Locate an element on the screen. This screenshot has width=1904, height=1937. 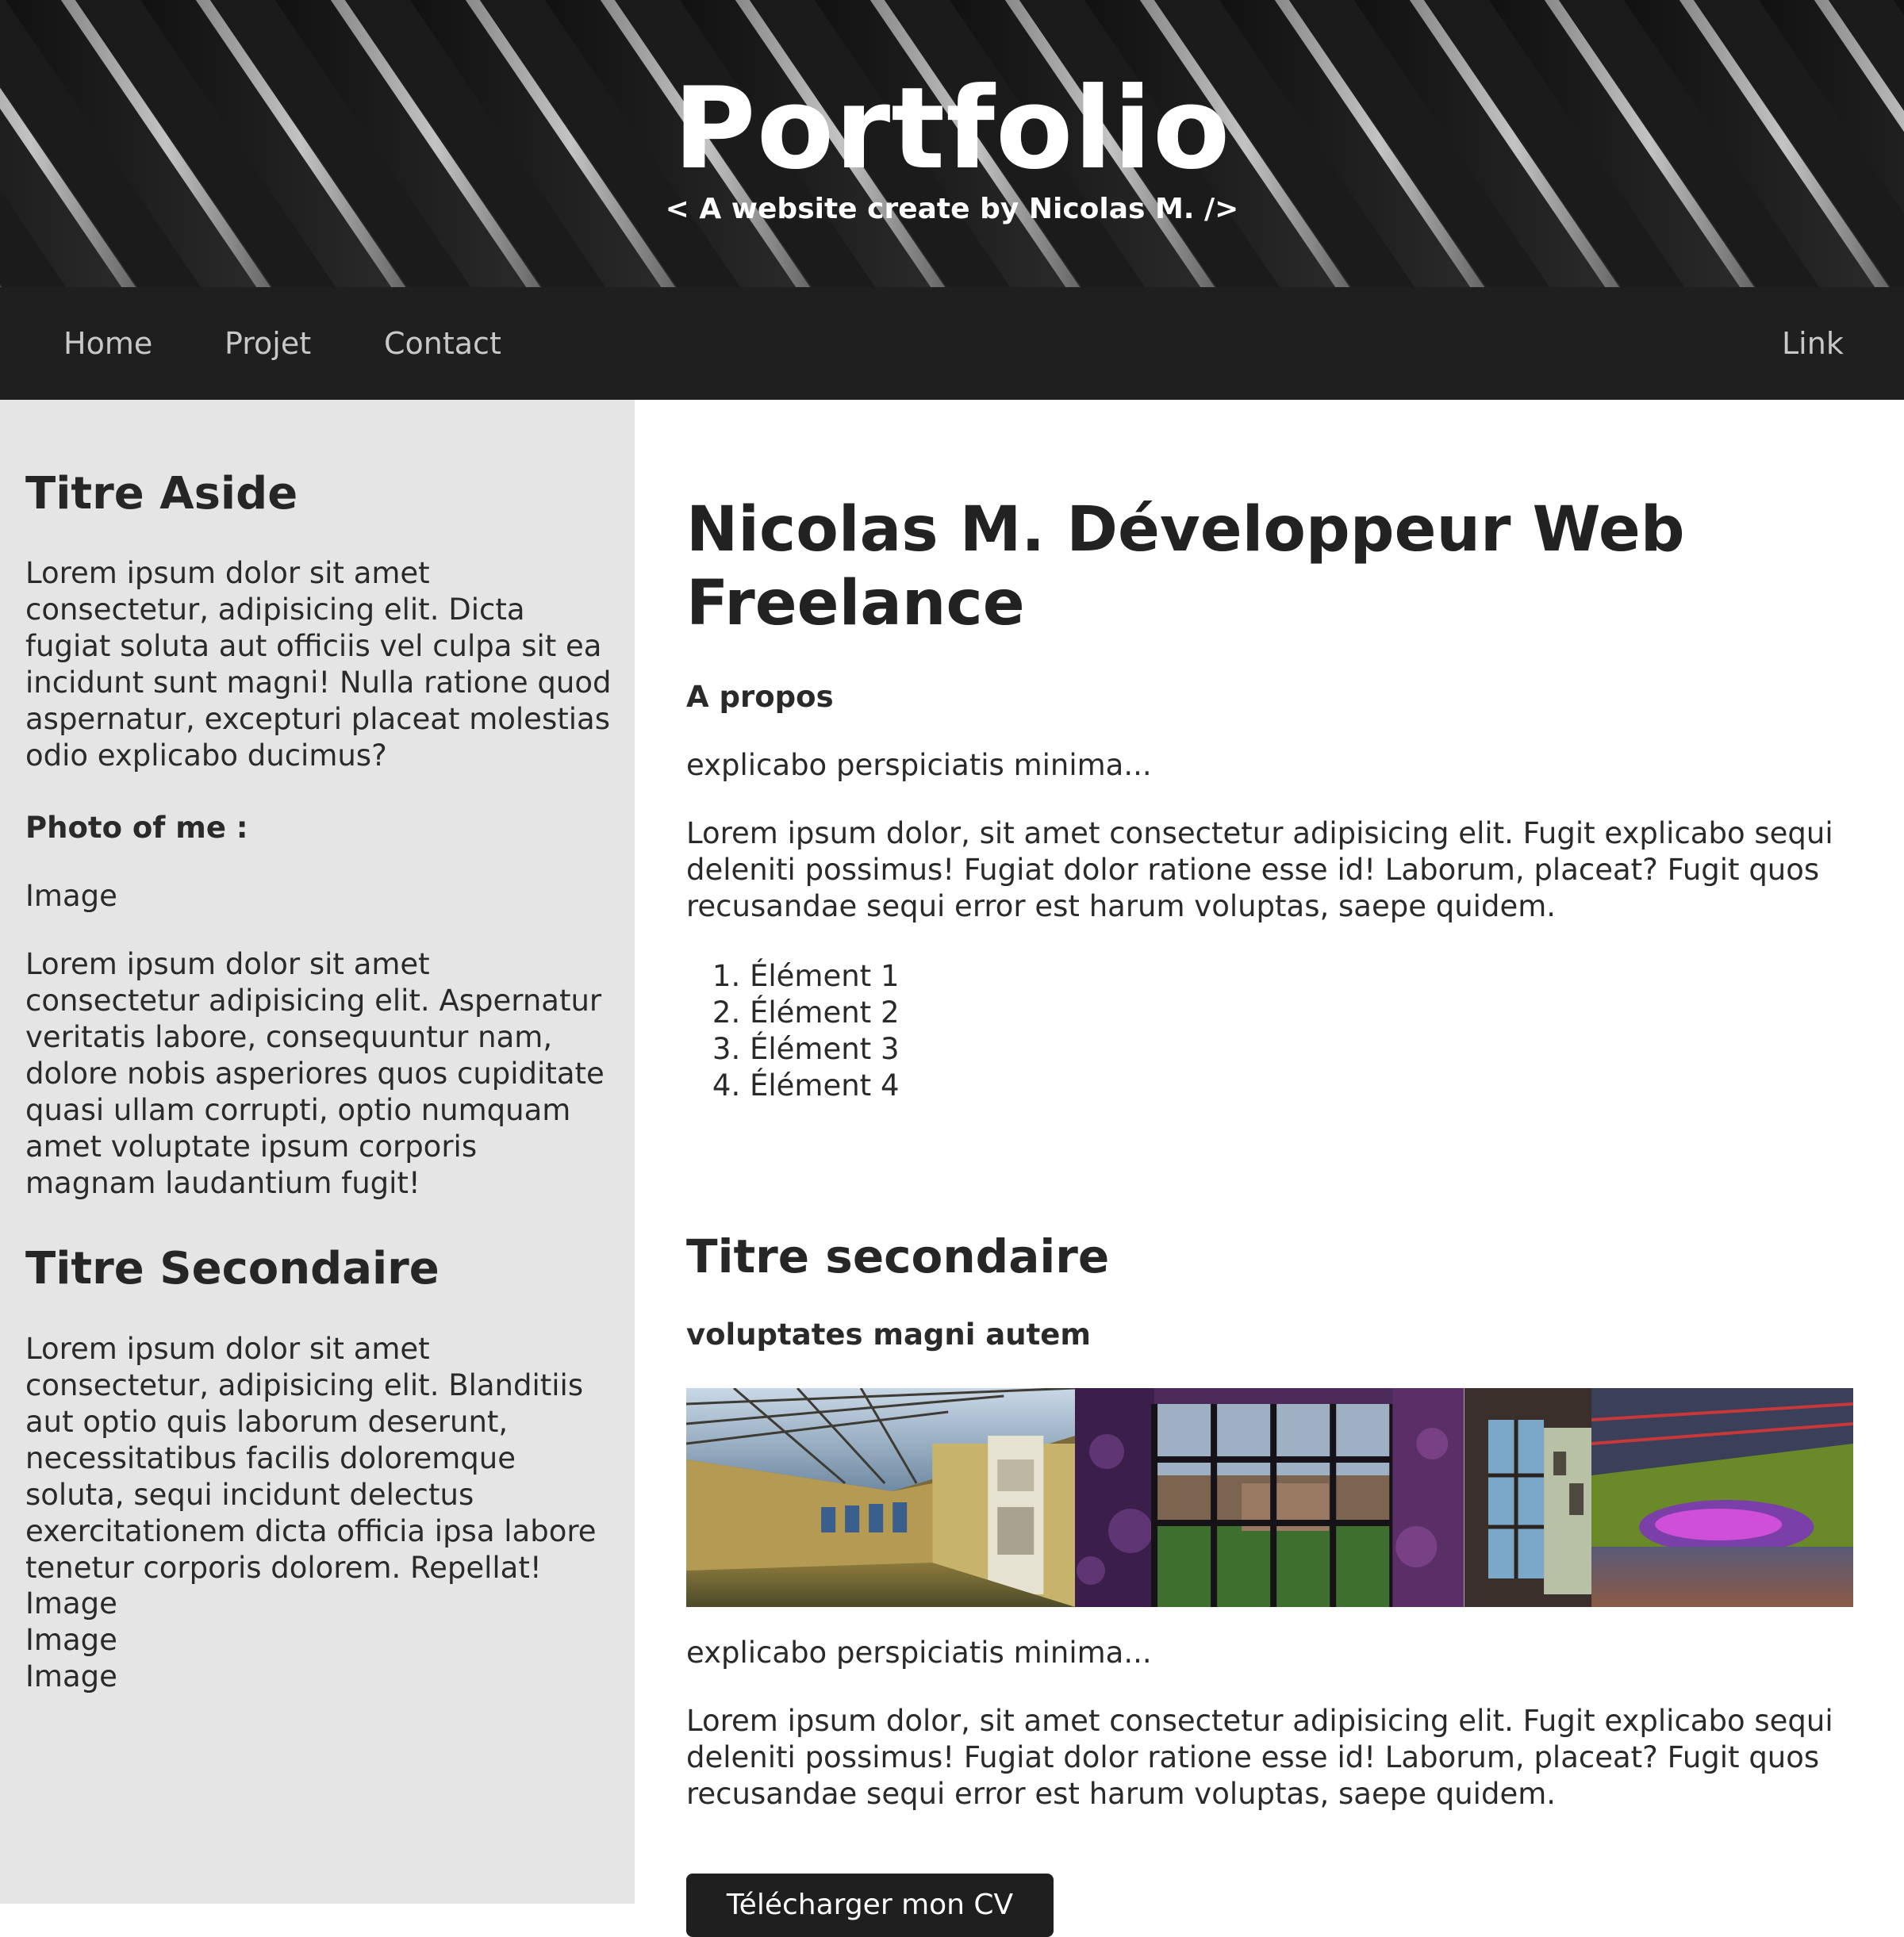
download-cv-button: Télécharger mon CV is located at coordinates (870, 1905).